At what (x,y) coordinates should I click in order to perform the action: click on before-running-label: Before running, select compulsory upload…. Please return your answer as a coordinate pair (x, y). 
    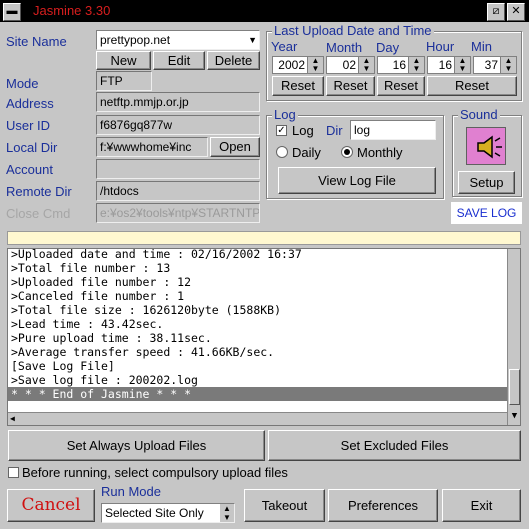
    Looking at the image, I should click on (155, 472).